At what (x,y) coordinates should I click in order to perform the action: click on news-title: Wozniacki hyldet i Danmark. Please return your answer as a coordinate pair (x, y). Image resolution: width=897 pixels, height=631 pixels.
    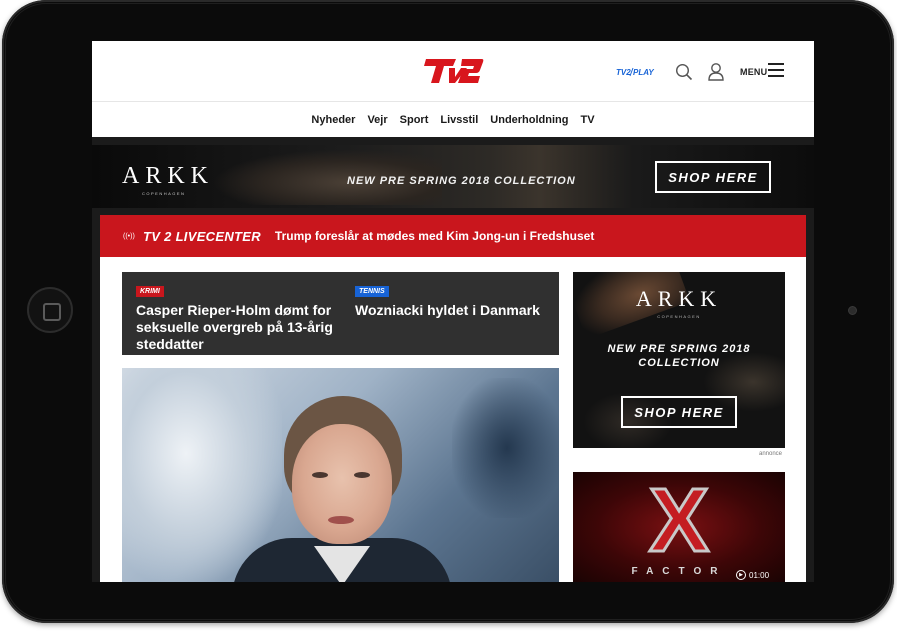
    Looking at the image, I should click on (455, 310).